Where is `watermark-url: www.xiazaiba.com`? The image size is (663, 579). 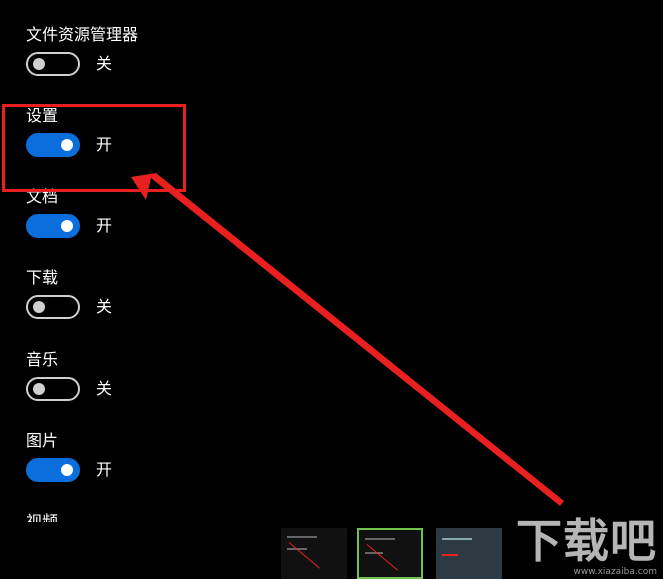
watermark-url: www.xiazaiba.com is located at coordinates (615, 572).